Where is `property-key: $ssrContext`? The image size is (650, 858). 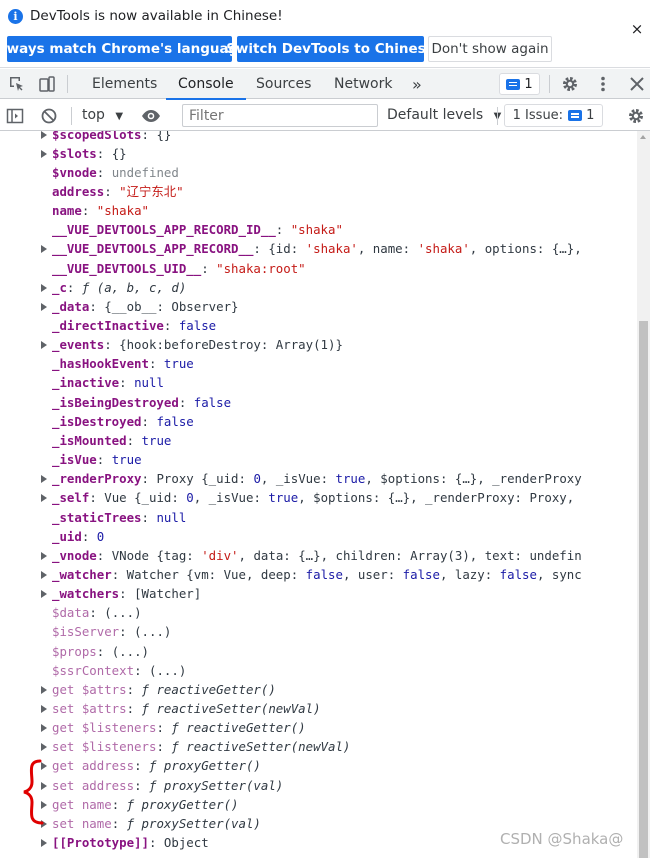 property-key: $ssrContext is located at coordinates (93, 670).